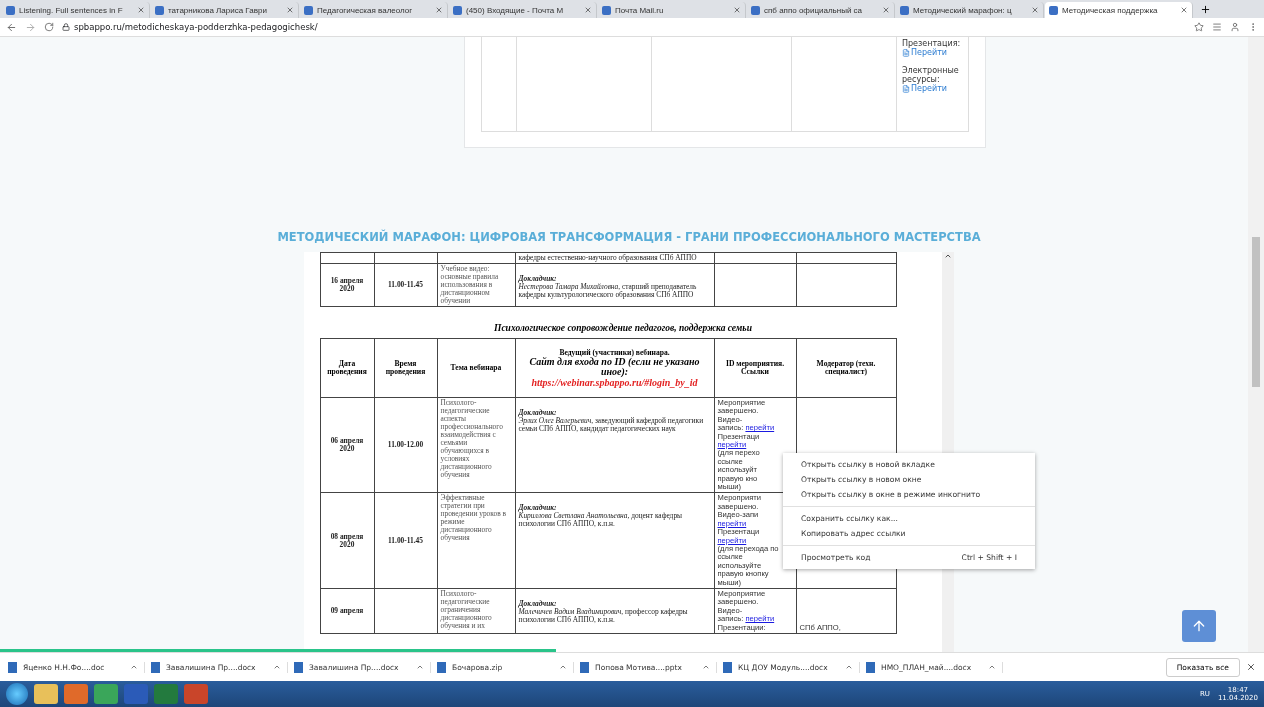  Describe the element at coordinates (11, 27) in the screenshot. I see `back-icon` at that location.